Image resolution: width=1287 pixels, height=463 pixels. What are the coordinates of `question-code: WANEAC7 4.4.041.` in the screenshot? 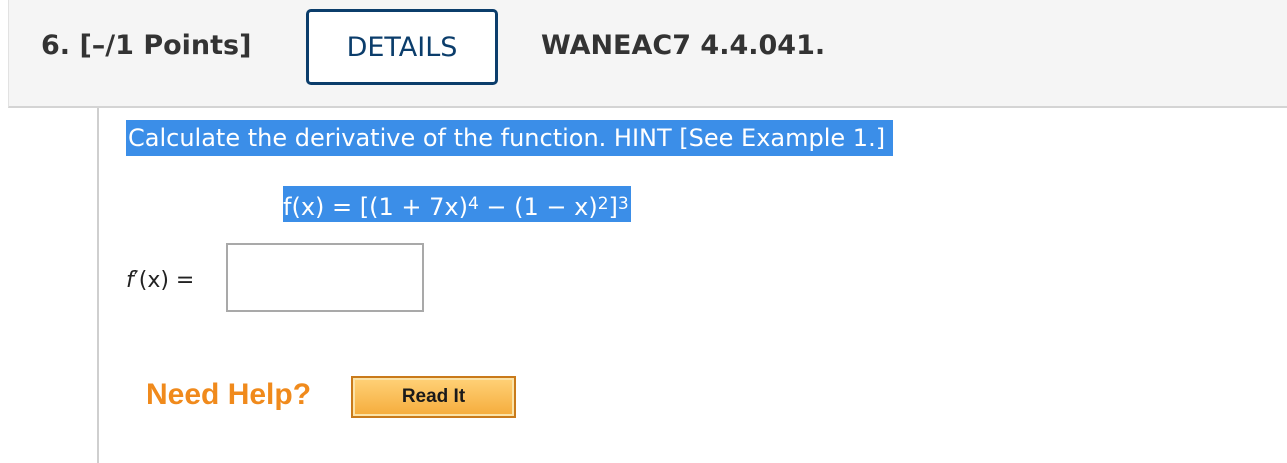 It's located at (683, 45).